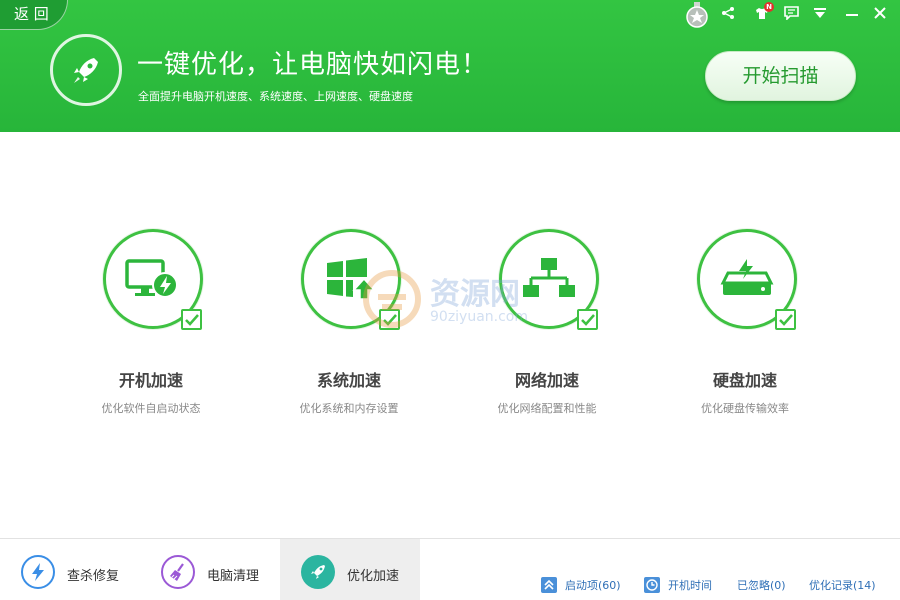  I want to click on nav-scan-repair: 查杀修复, so click(70, 569).